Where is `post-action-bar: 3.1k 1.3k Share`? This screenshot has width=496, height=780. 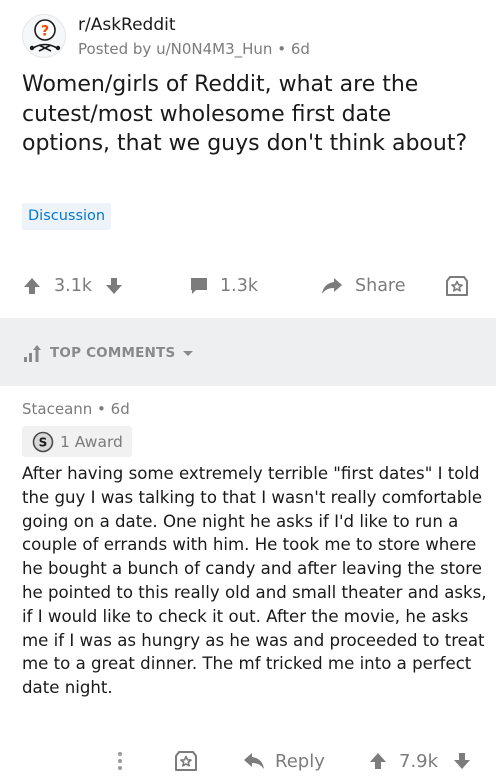
post-action-bar: 3.1k 1.3k Share is located at coordinates (248, 286).